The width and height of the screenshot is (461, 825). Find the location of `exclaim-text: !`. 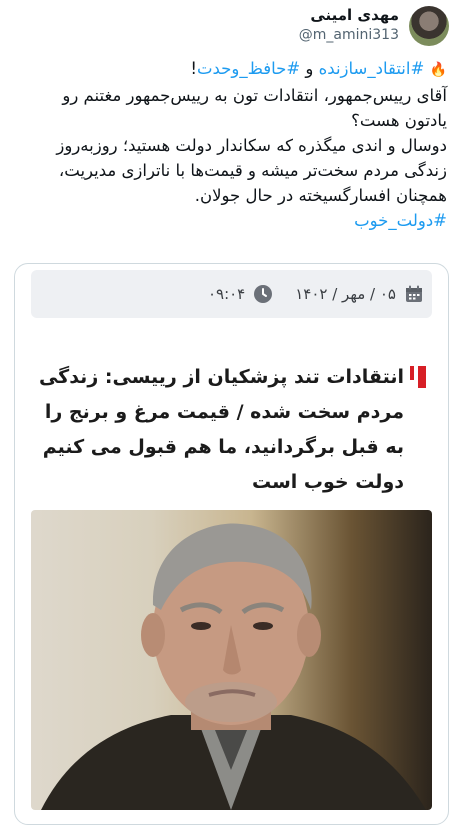

exclaim-text: ! is located at coordinates (193, 68).